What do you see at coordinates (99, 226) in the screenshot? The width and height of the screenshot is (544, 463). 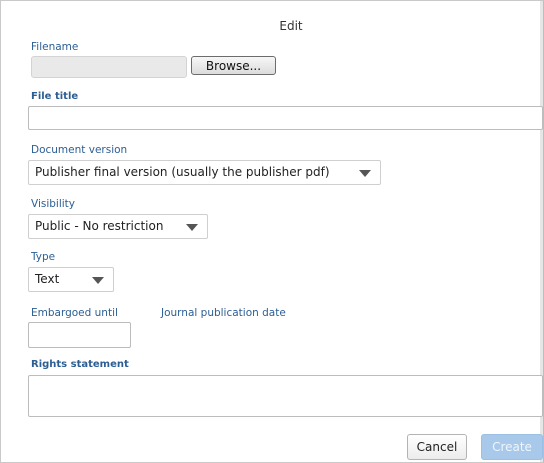 I see `visibility-value: Public - No restriction` at bounding box center [99, 226].